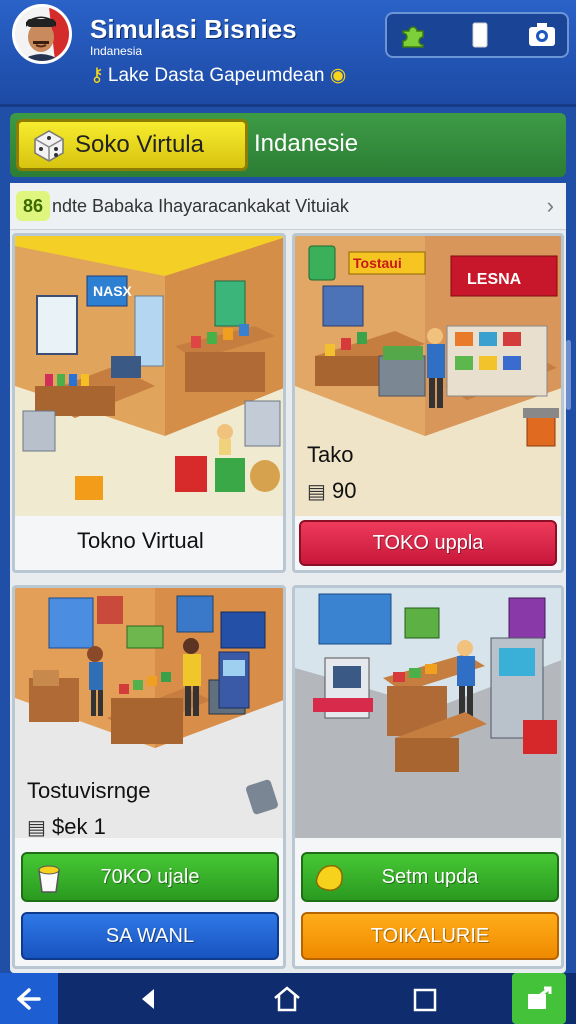  I want to click on app-title: Simulasi Bisnies, so click(193, 29).